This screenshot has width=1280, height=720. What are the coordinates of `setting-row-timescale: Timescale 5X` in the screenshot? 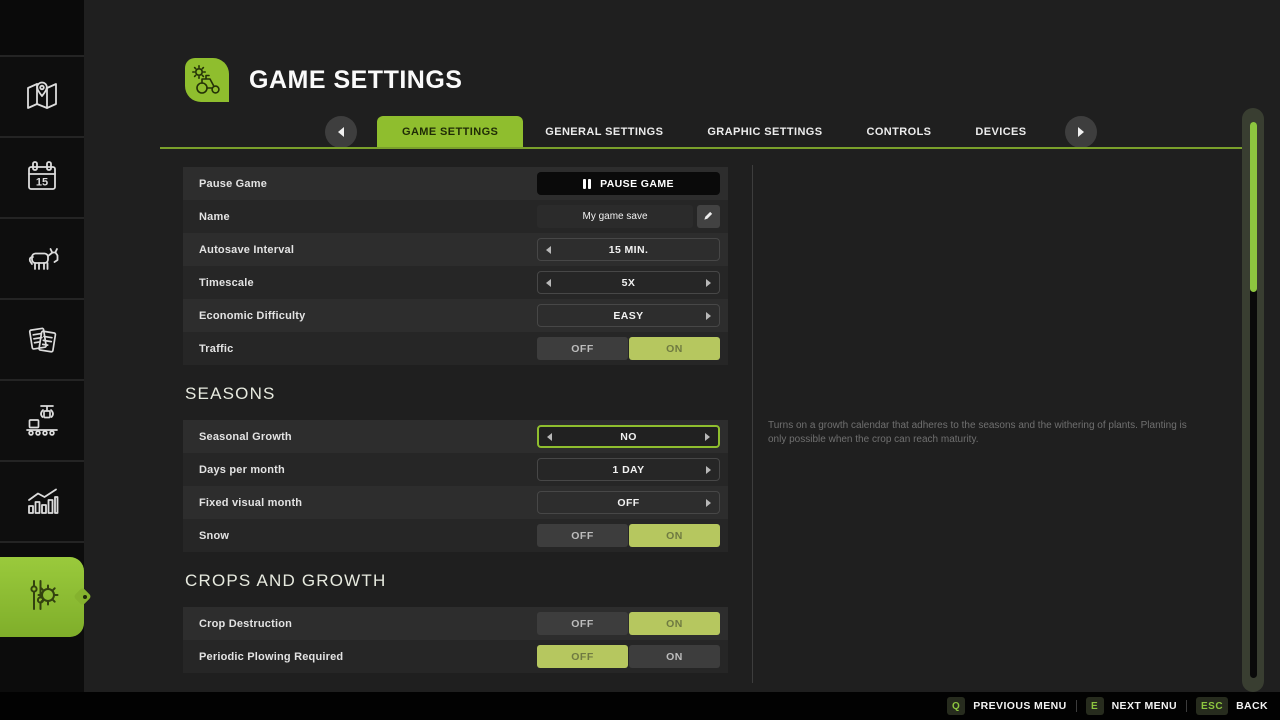 It's located at (455, 282).